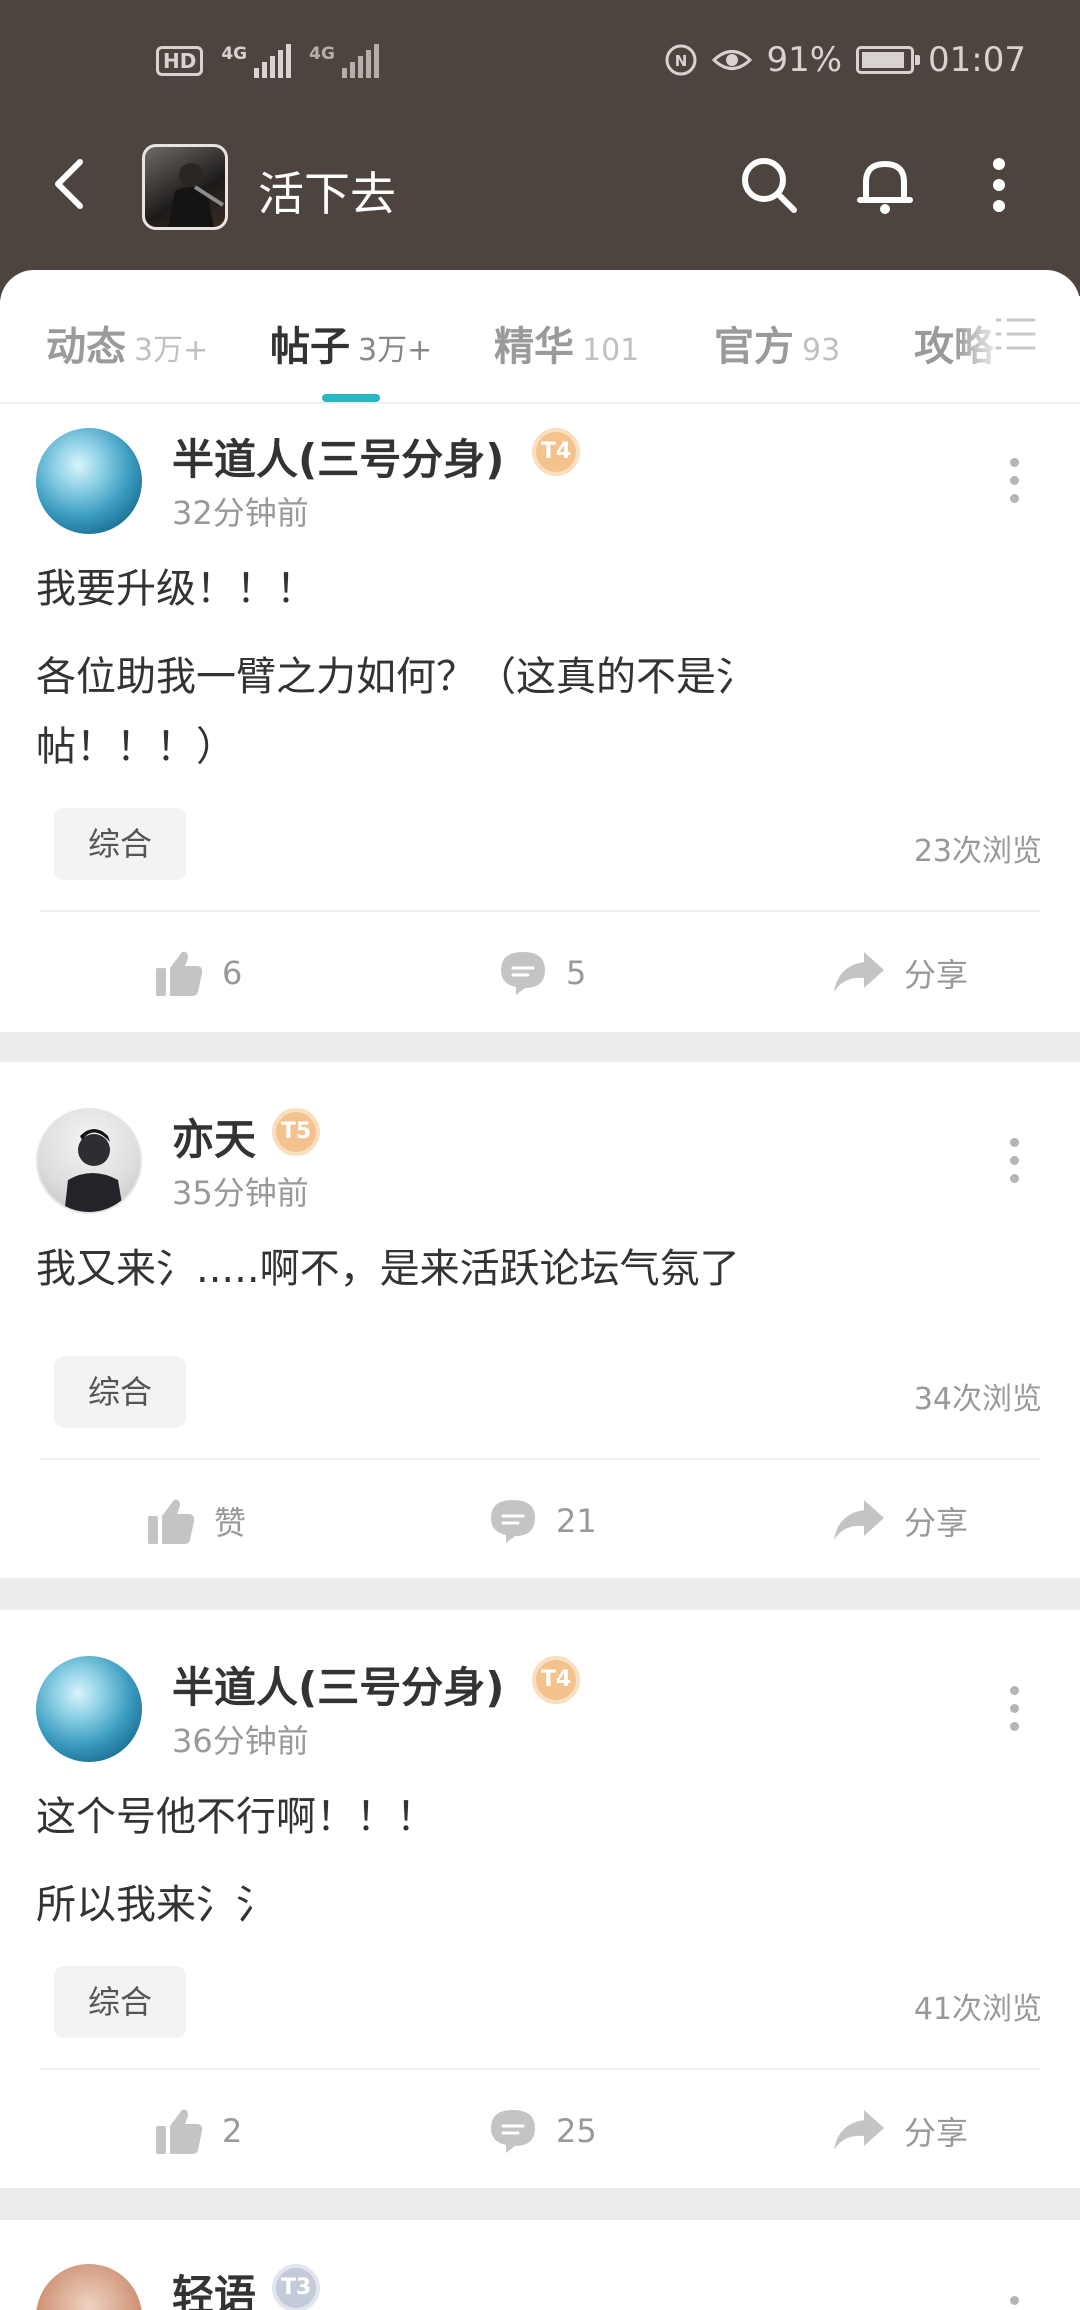 This screenshot has width=1080, height=2310. I want to click on post-content: 我又来氵.....啊不，是来活跃论坛气氛了, so click(436, 1269).